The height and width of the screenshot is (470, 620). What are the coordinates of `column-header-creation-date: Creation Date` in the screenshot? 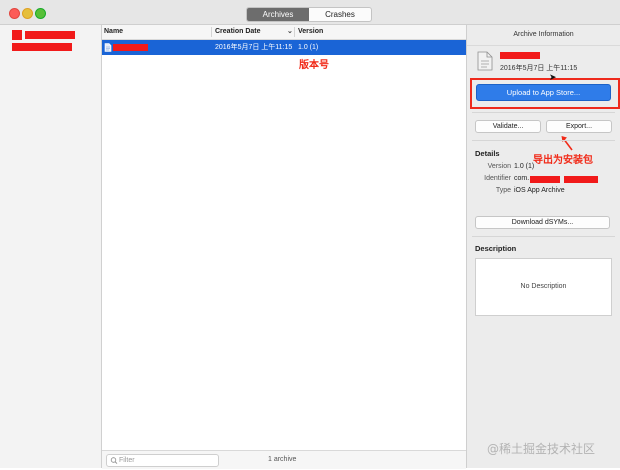 It's located at (238, 32).